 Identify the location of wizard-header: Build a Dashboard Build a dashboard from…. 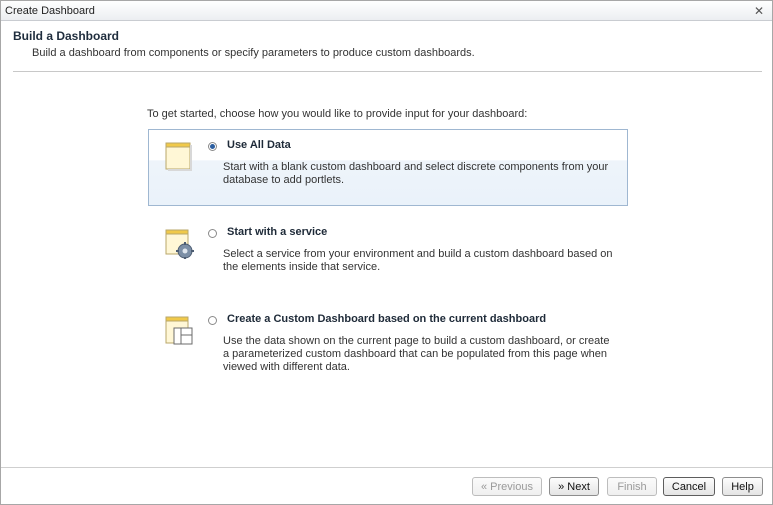
(386, 40).